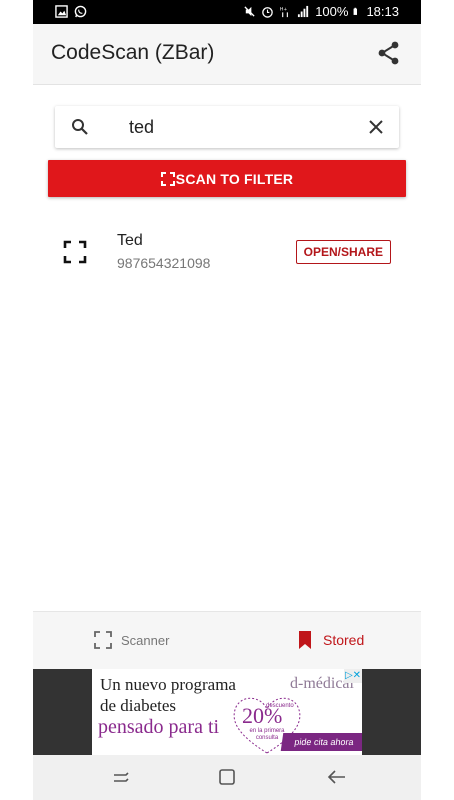  I want to click on close-icon, so click(376, 127).